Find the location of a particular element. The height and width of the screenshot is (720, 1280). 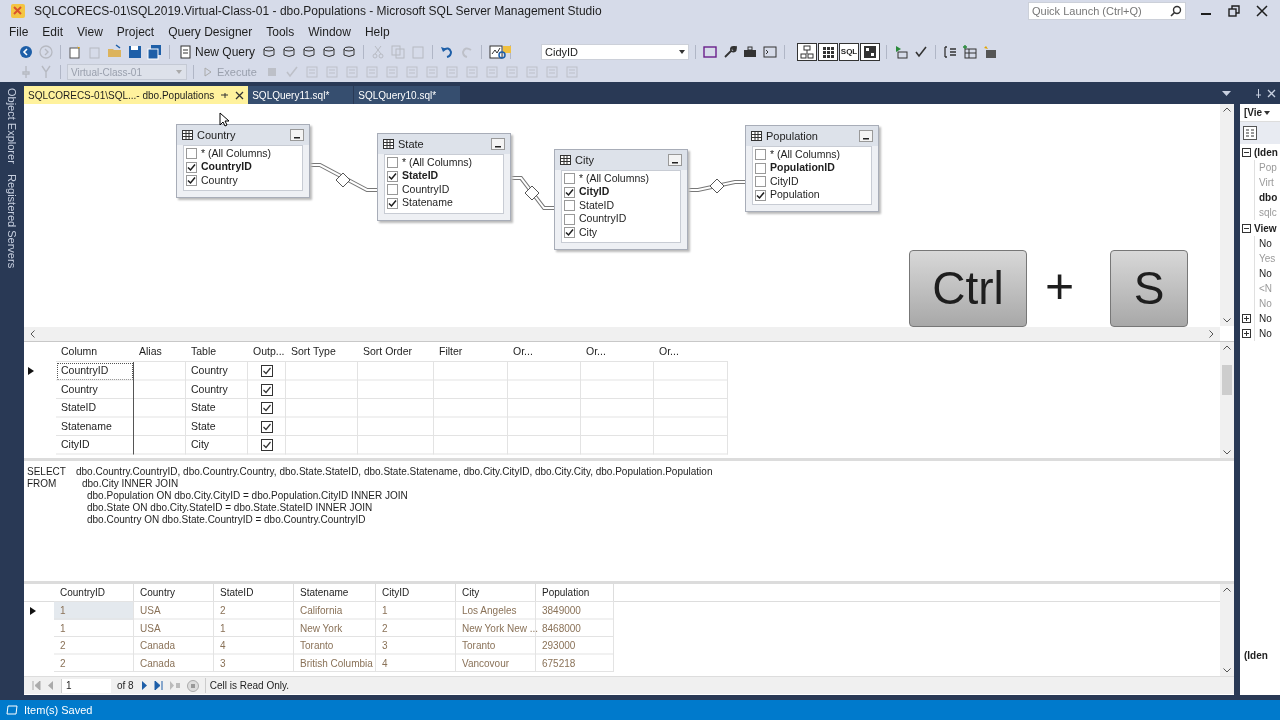

new-project-icon is located at coordinates (75, 52).